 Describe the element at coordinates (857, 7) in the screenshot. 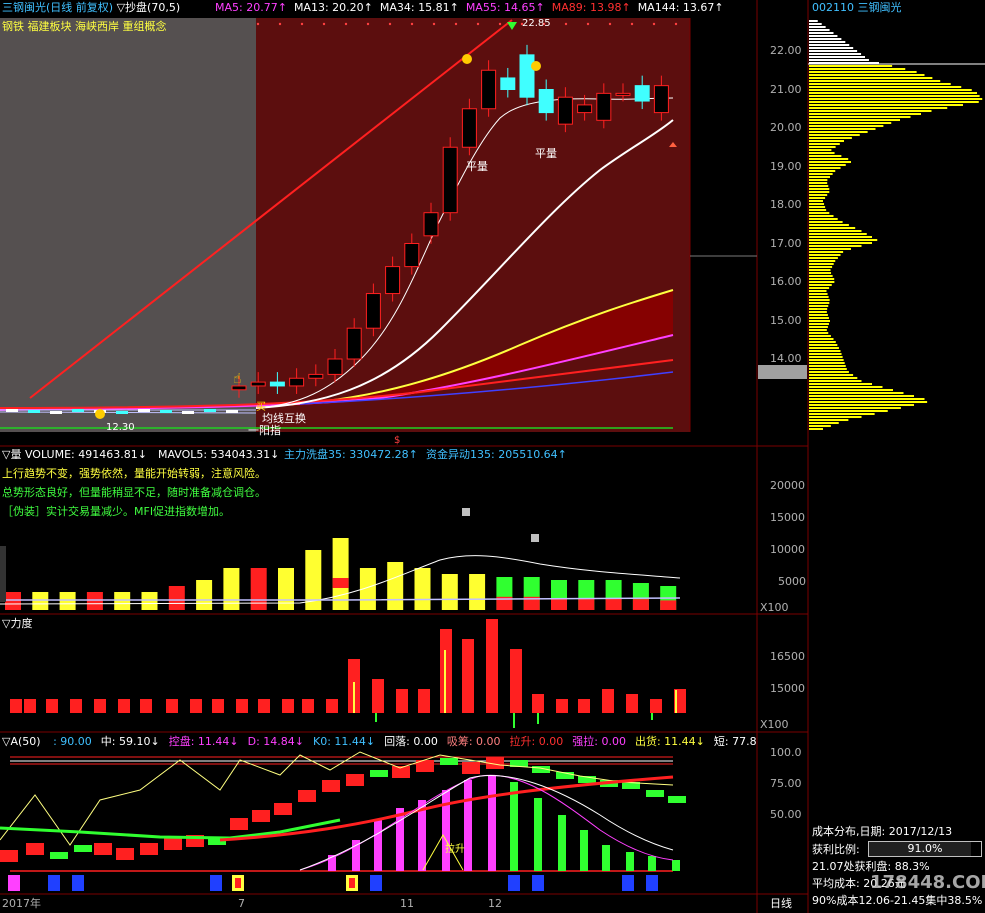

I see `right-panel-title: 002110 三钢闽光` at that location.